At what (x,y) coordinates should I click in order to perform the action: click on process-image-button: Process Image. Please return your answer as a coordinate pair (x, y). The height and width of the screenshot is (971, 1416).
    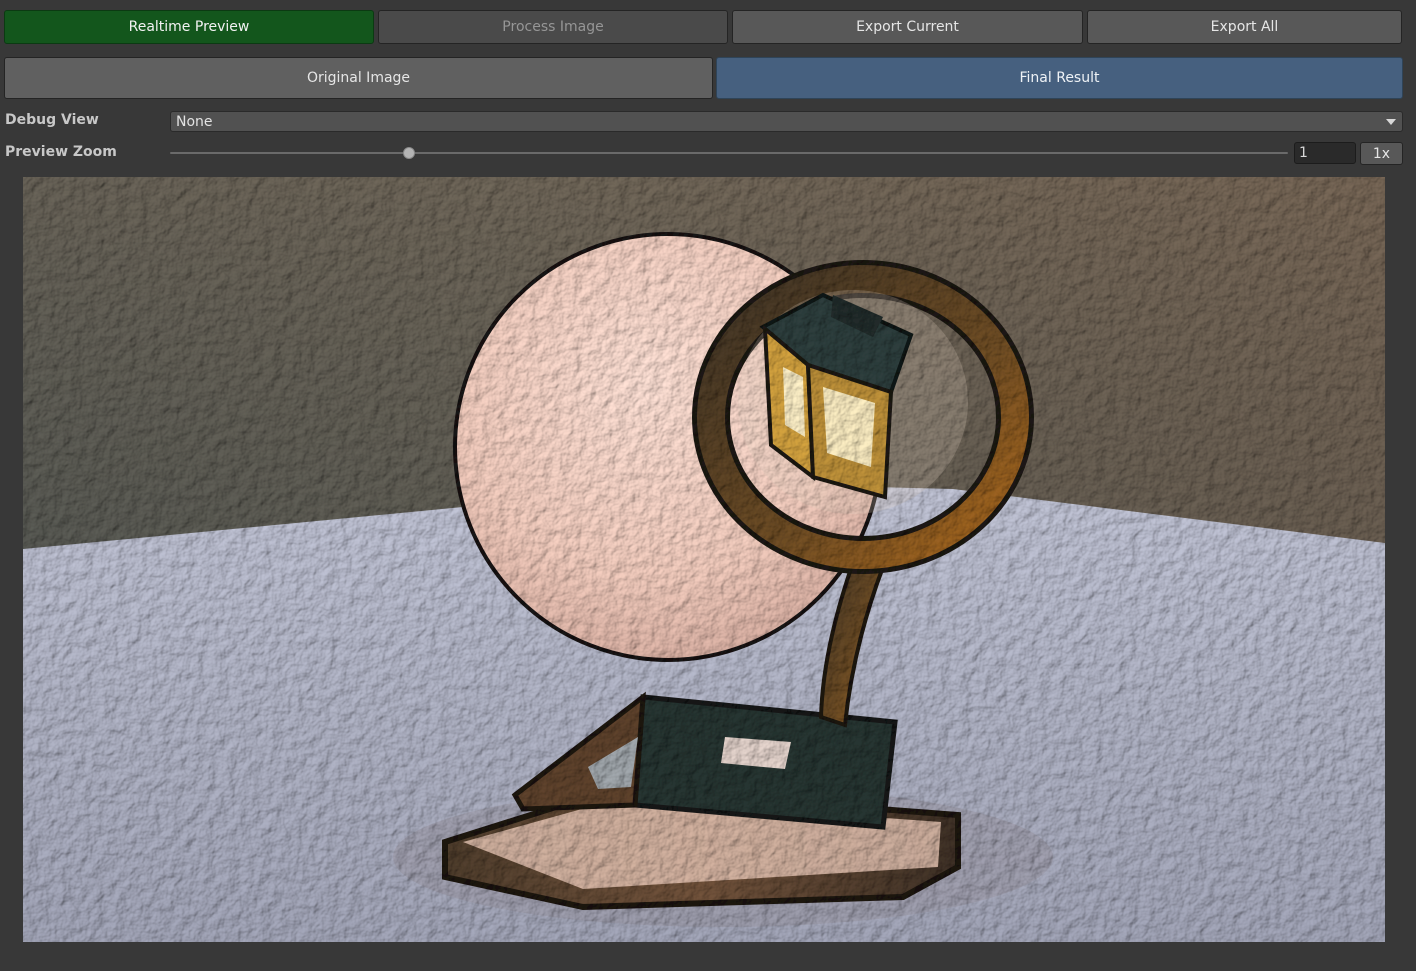
    Looking at the image, I should click on (553, 27).